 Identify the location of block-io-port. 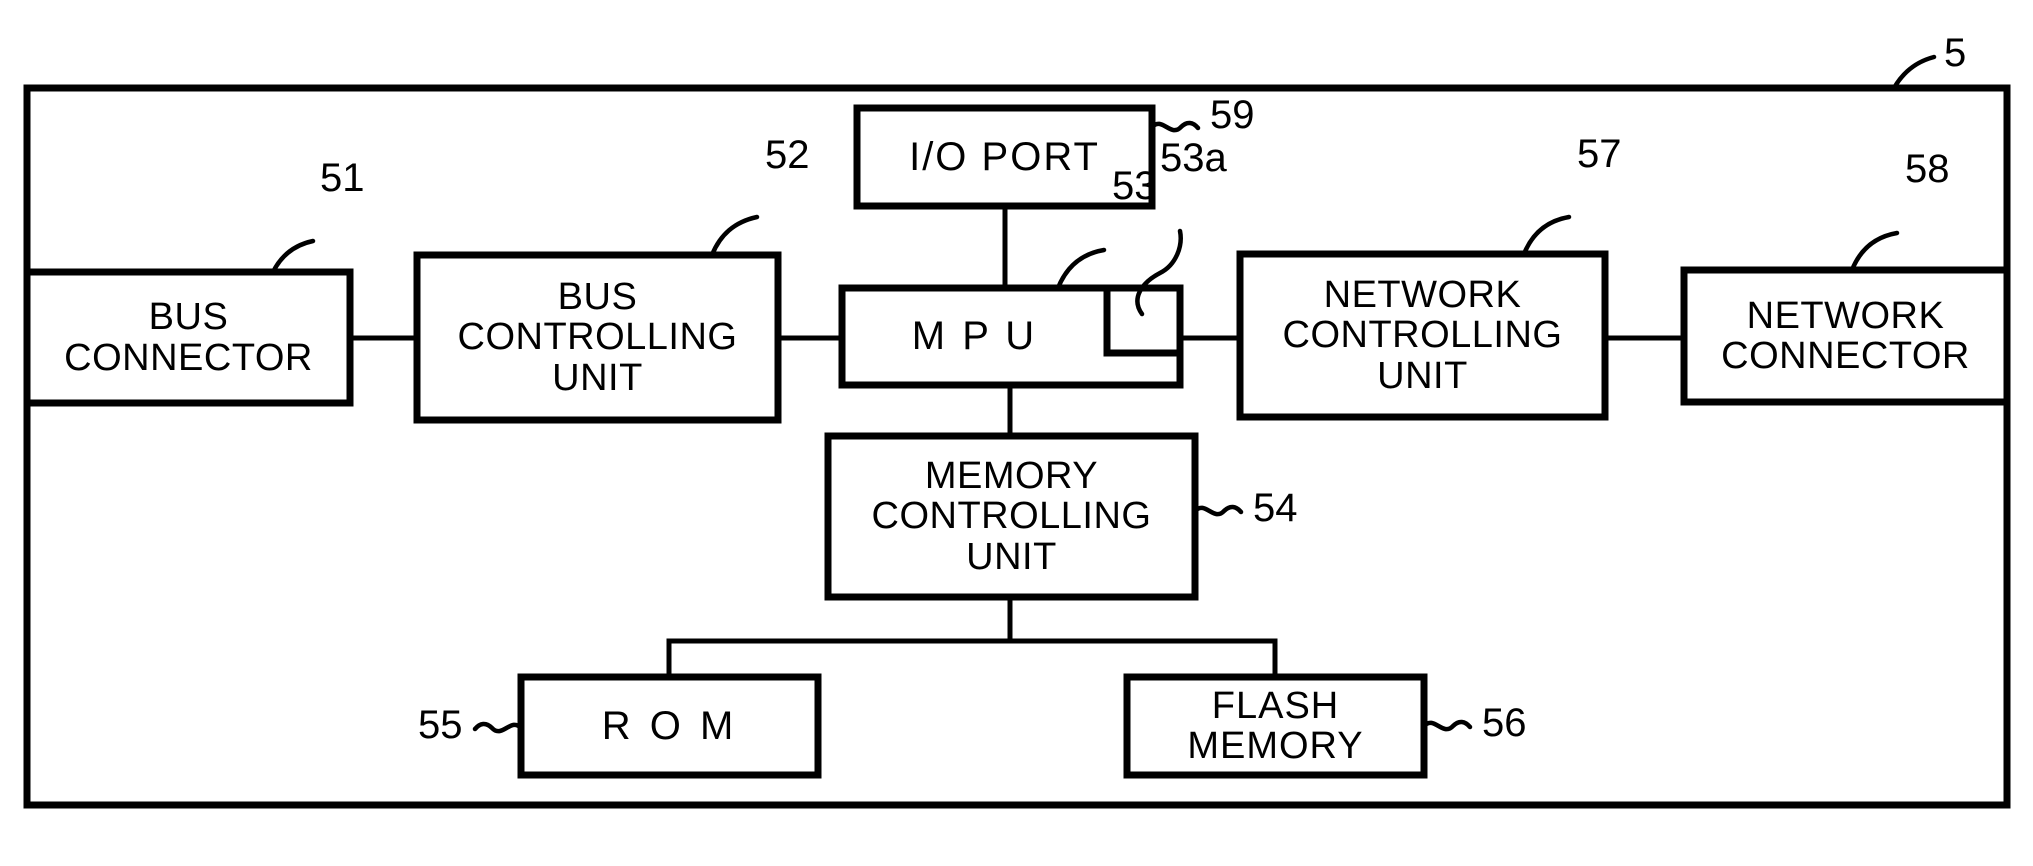
(1004, 157).